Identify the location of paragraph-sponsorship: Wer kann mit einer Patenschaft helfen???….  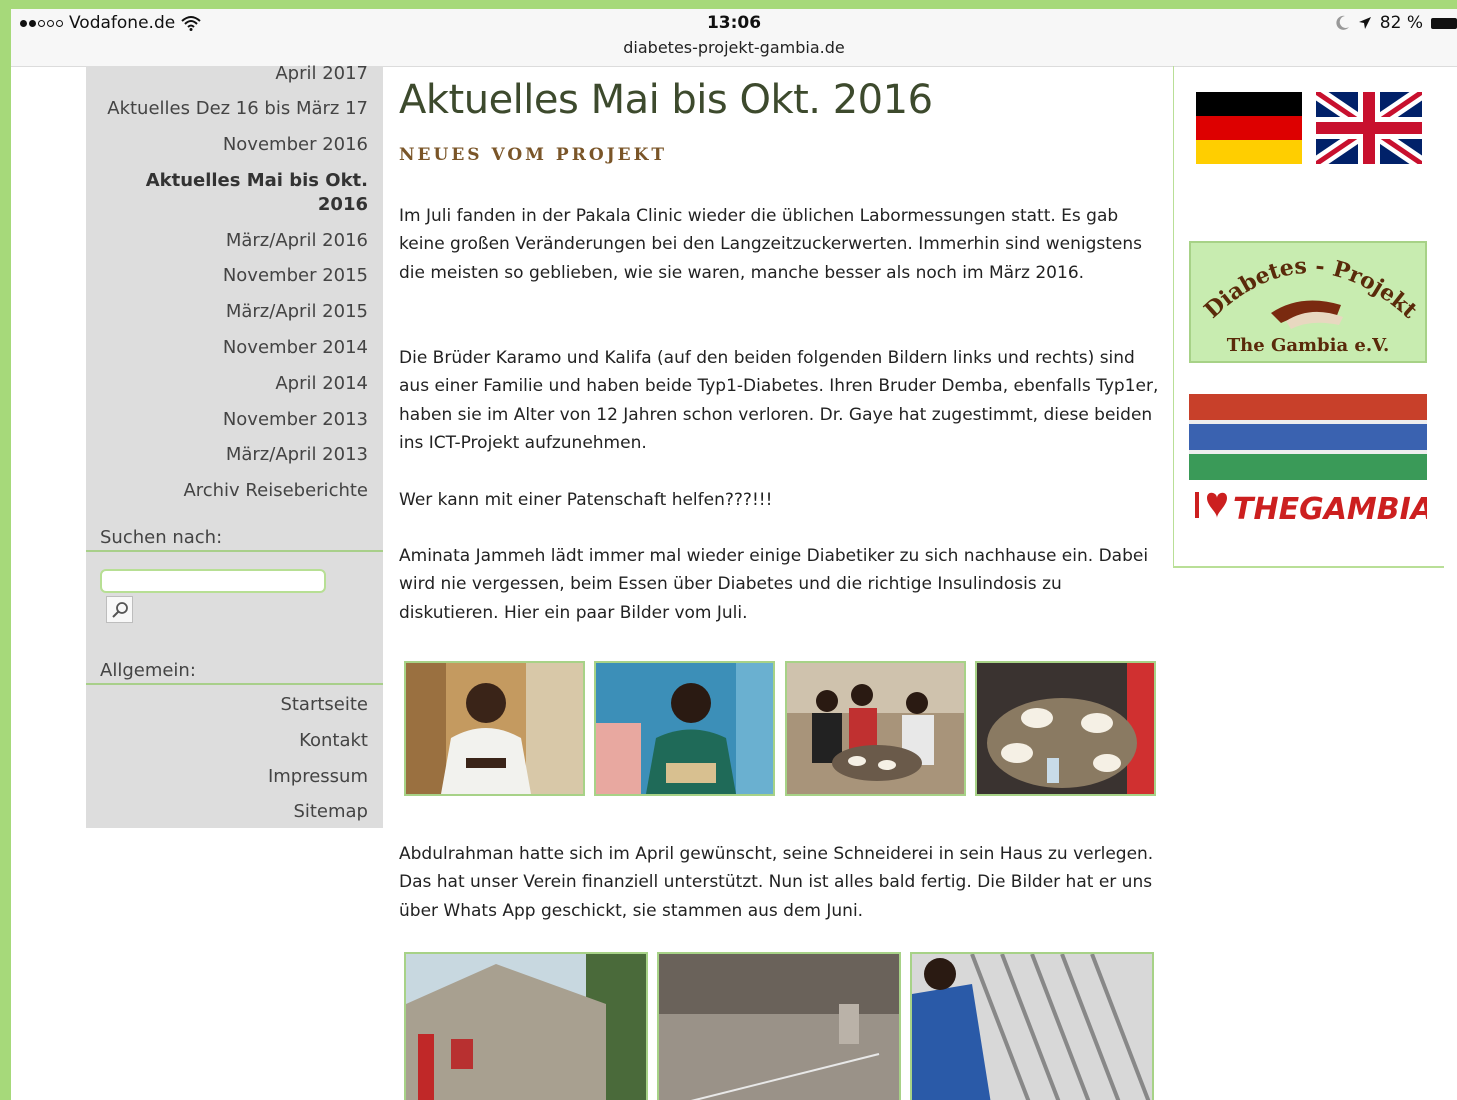
(586, 500).